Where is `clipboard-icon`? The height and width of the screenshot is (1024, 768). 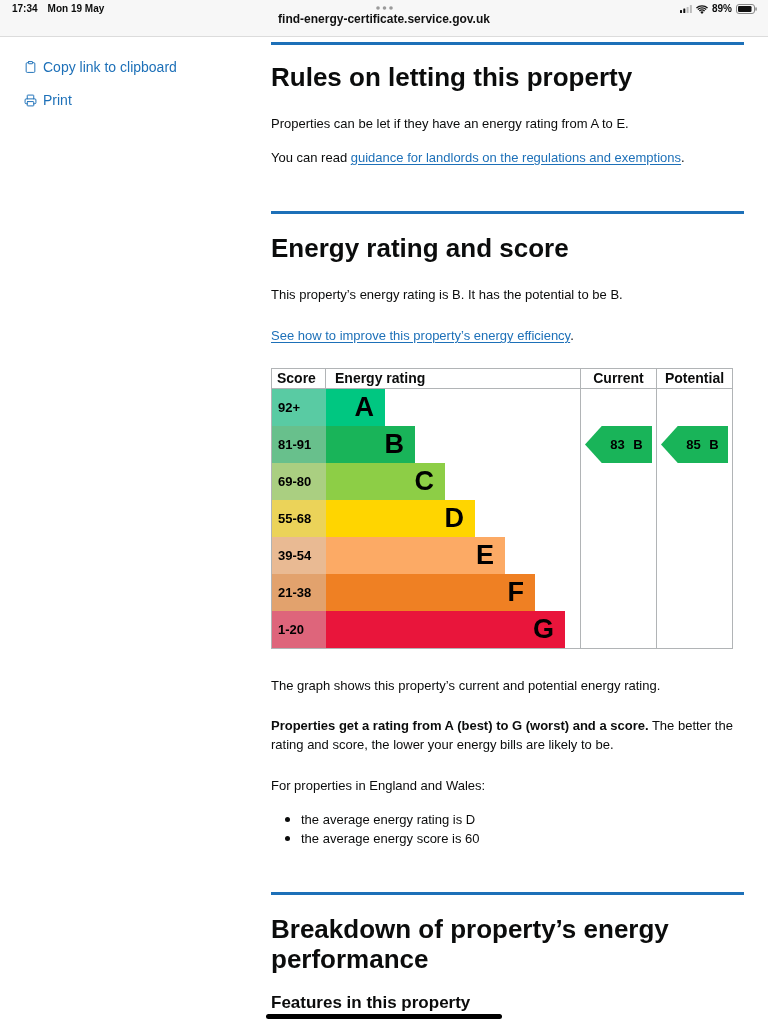
clipboard-icon is located at coordinates (30, 67).